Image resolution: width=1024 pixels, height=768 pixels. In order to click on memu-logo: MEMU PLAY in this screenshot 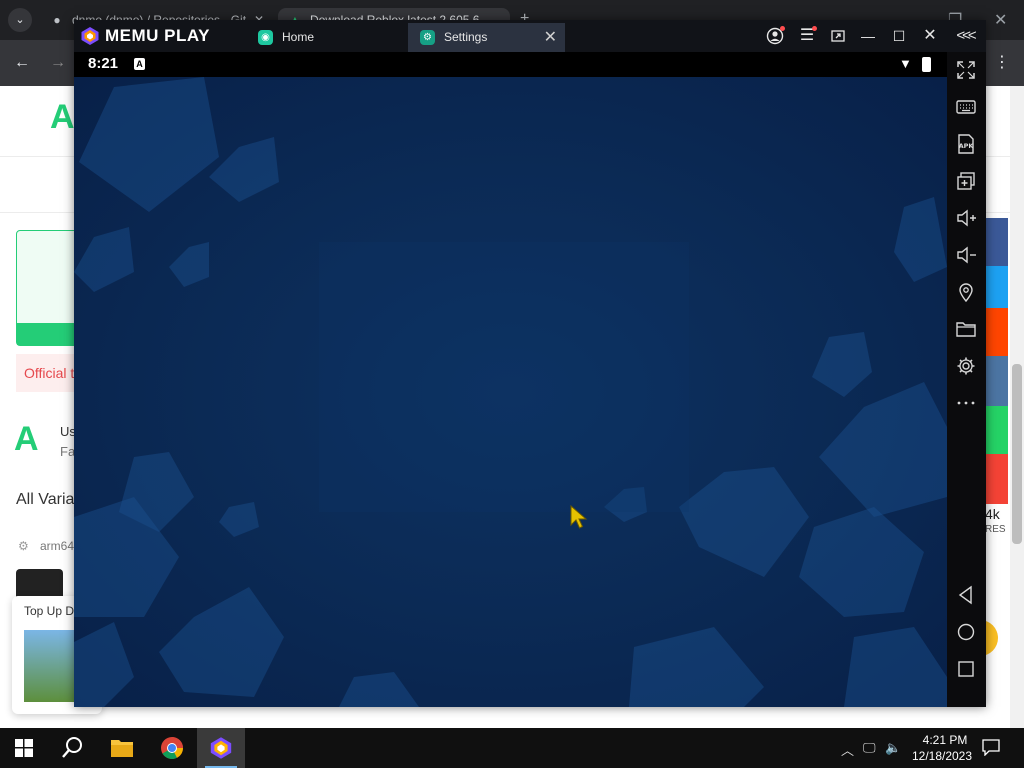, I will do `click(145, 36)`.